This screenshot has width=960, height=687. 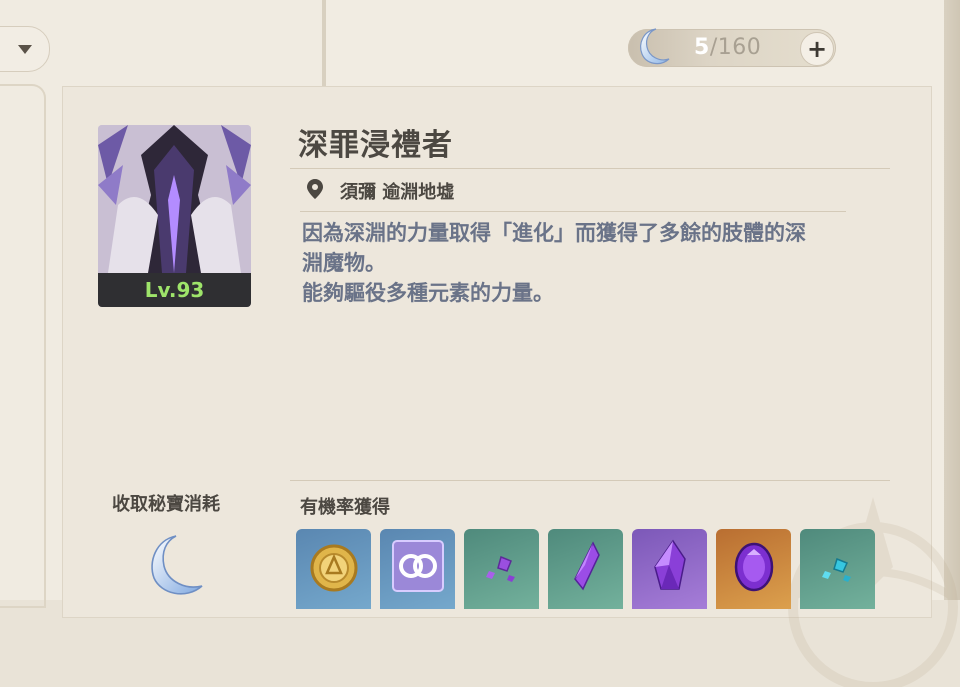 I want to click on resin-amount: 5/160, so click(x=727, y=47).